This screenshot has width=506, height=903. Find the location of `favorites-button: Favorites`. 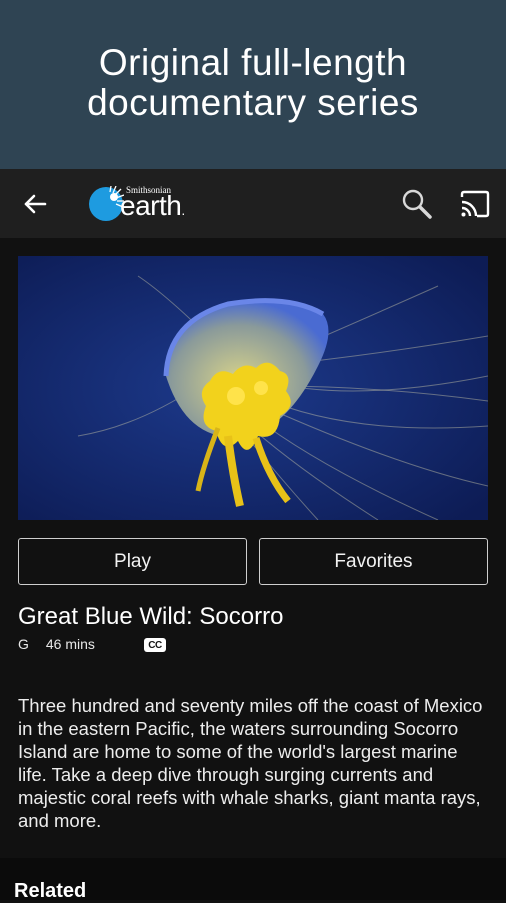

favorites-button: Favorites is located at coordinates (373, 561).